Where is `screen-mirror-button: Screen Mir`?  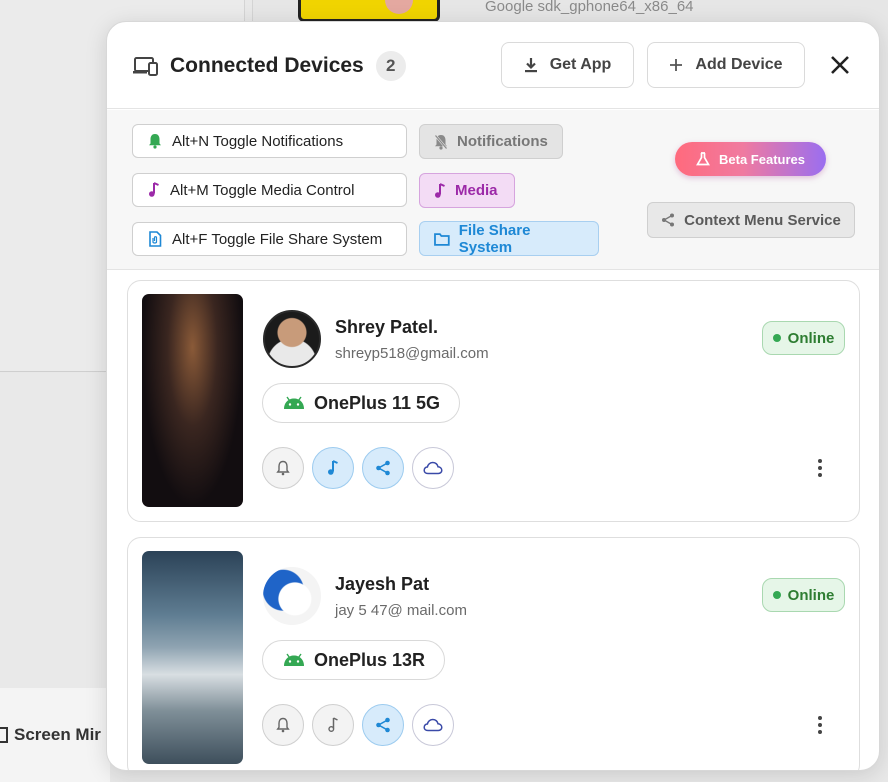 screen-mirror-button: Screen Mir is located at coordinates (50, 735).